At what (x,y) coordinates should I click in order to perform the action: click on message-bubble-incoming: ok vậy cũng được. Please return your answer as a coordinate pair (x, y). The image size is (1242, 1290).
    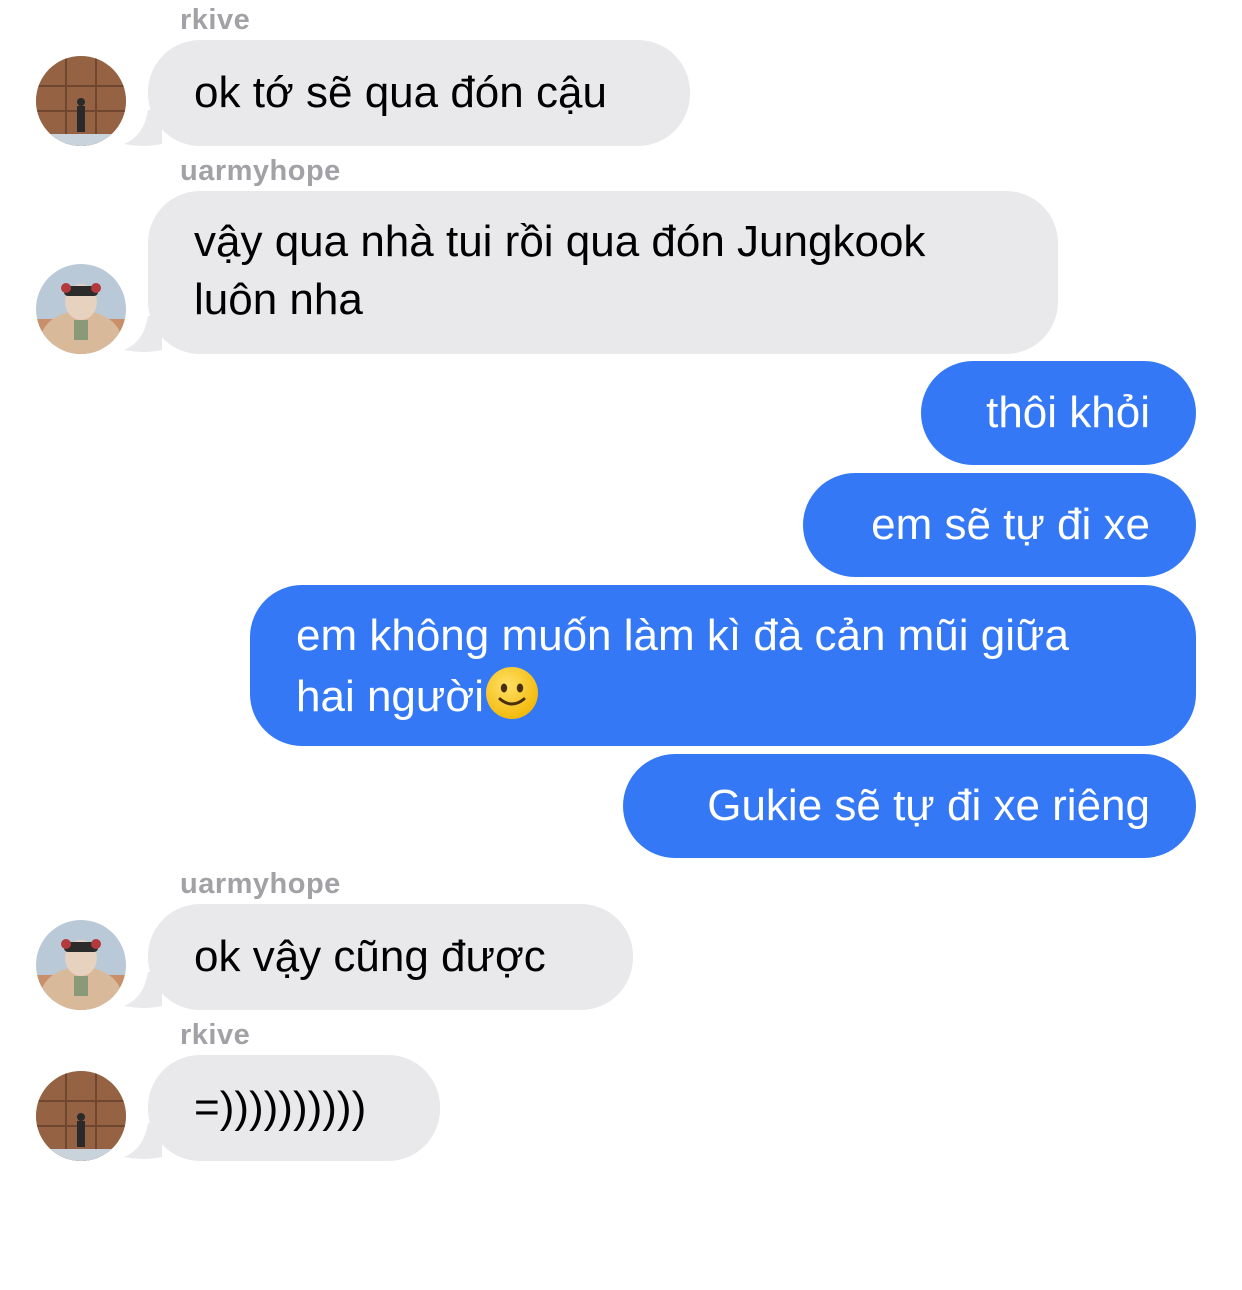
    Looking at the image, I should click on (390, 957).